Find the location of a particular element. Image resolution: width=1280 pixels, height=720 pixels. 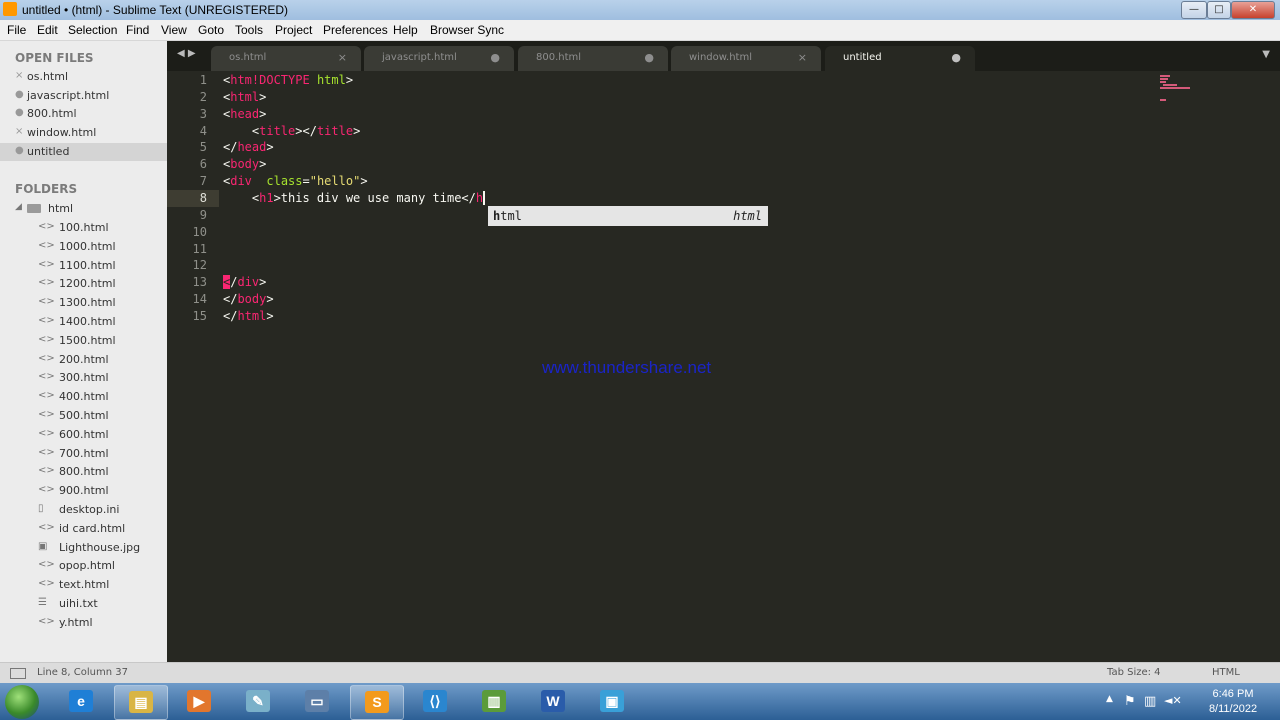

file-tree-item: <> id card.html is located at coordinates (83, 529).